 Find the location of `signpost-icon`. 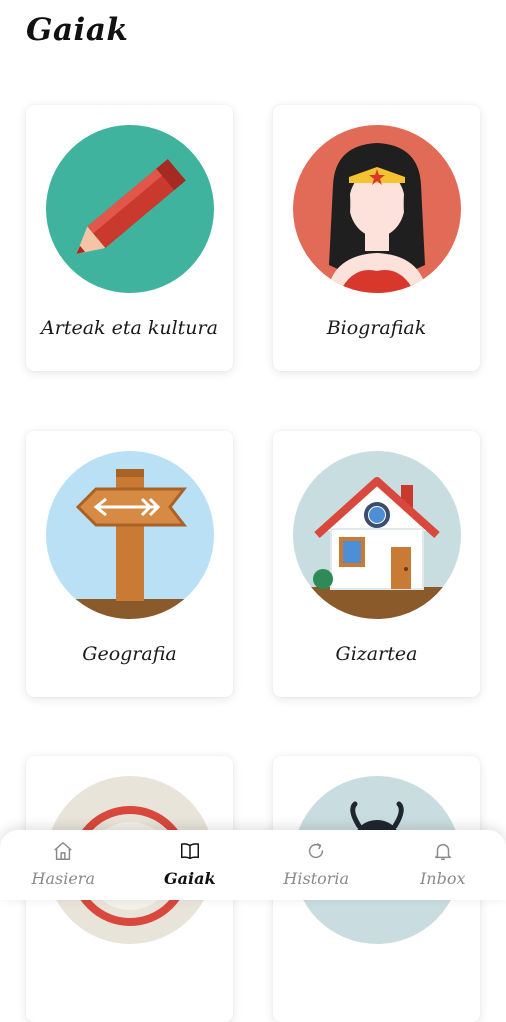

signpost-icon is located at coordinates (130, 535).